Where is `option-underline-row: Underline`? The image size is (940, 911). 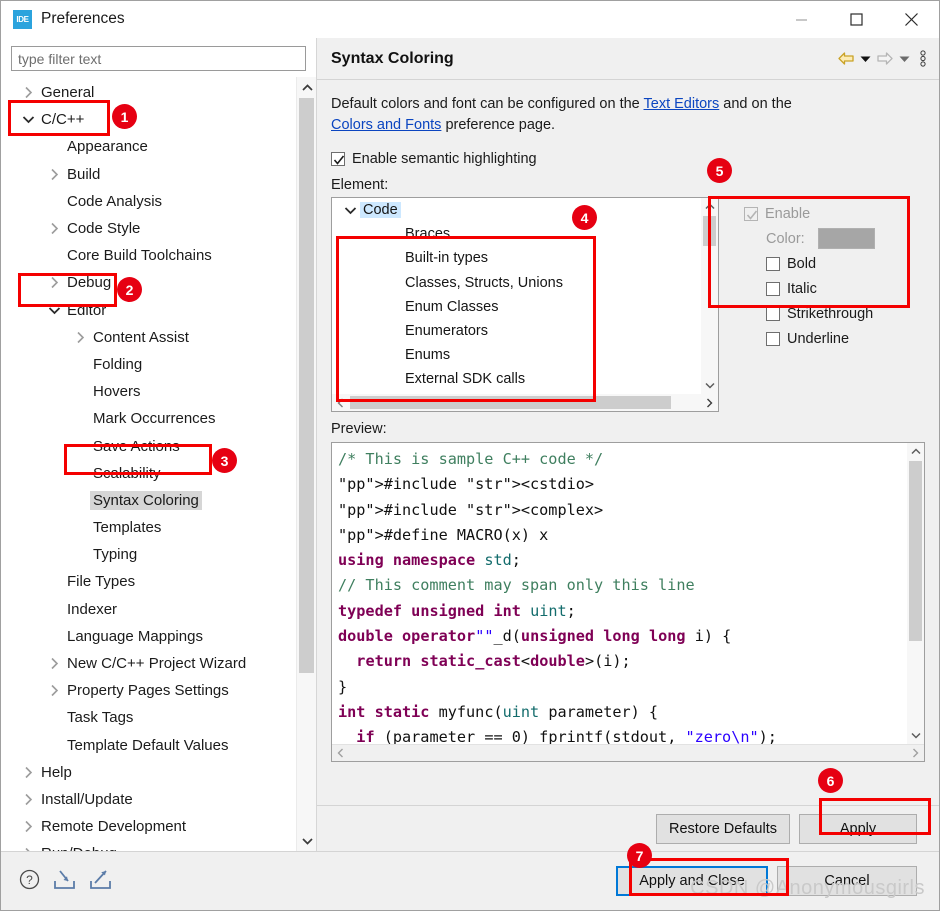
option-underline-row: Underline is located at coordinates (809, 338).